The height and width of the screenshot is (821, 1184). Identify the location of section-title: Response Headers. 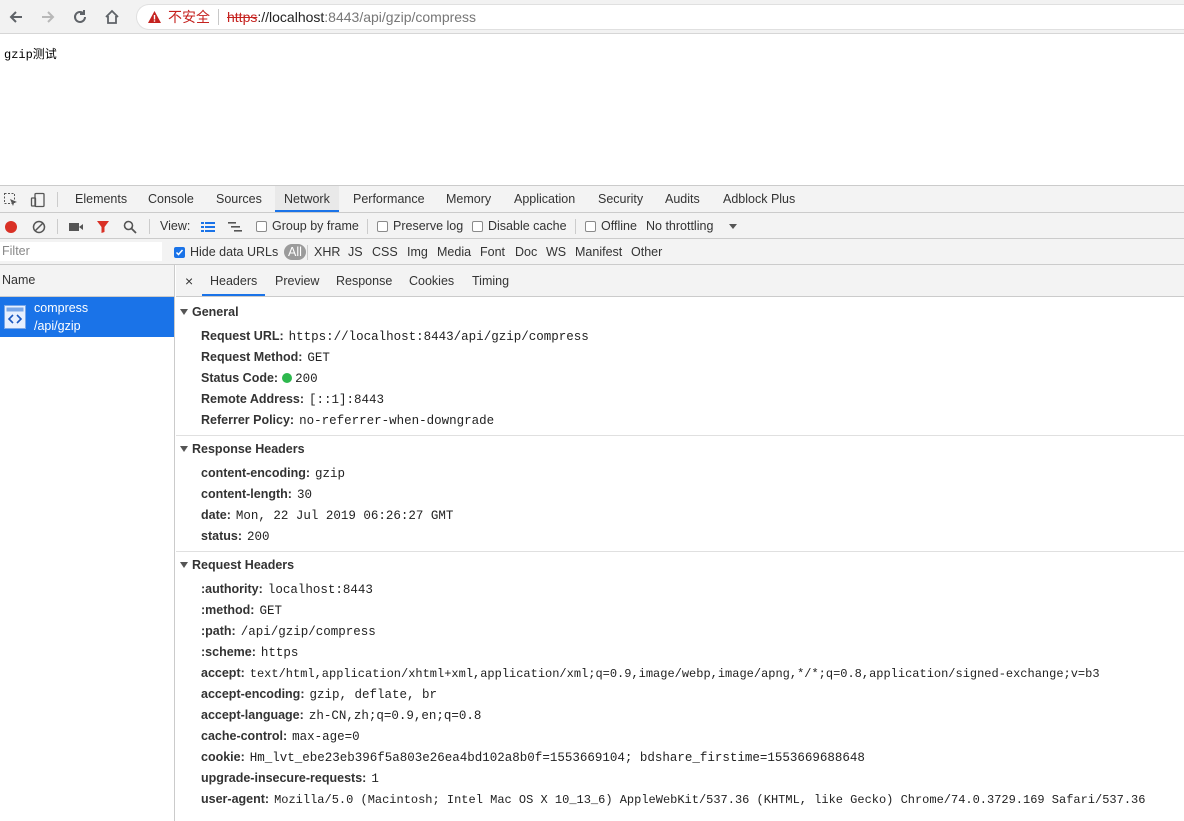
(248, 449).